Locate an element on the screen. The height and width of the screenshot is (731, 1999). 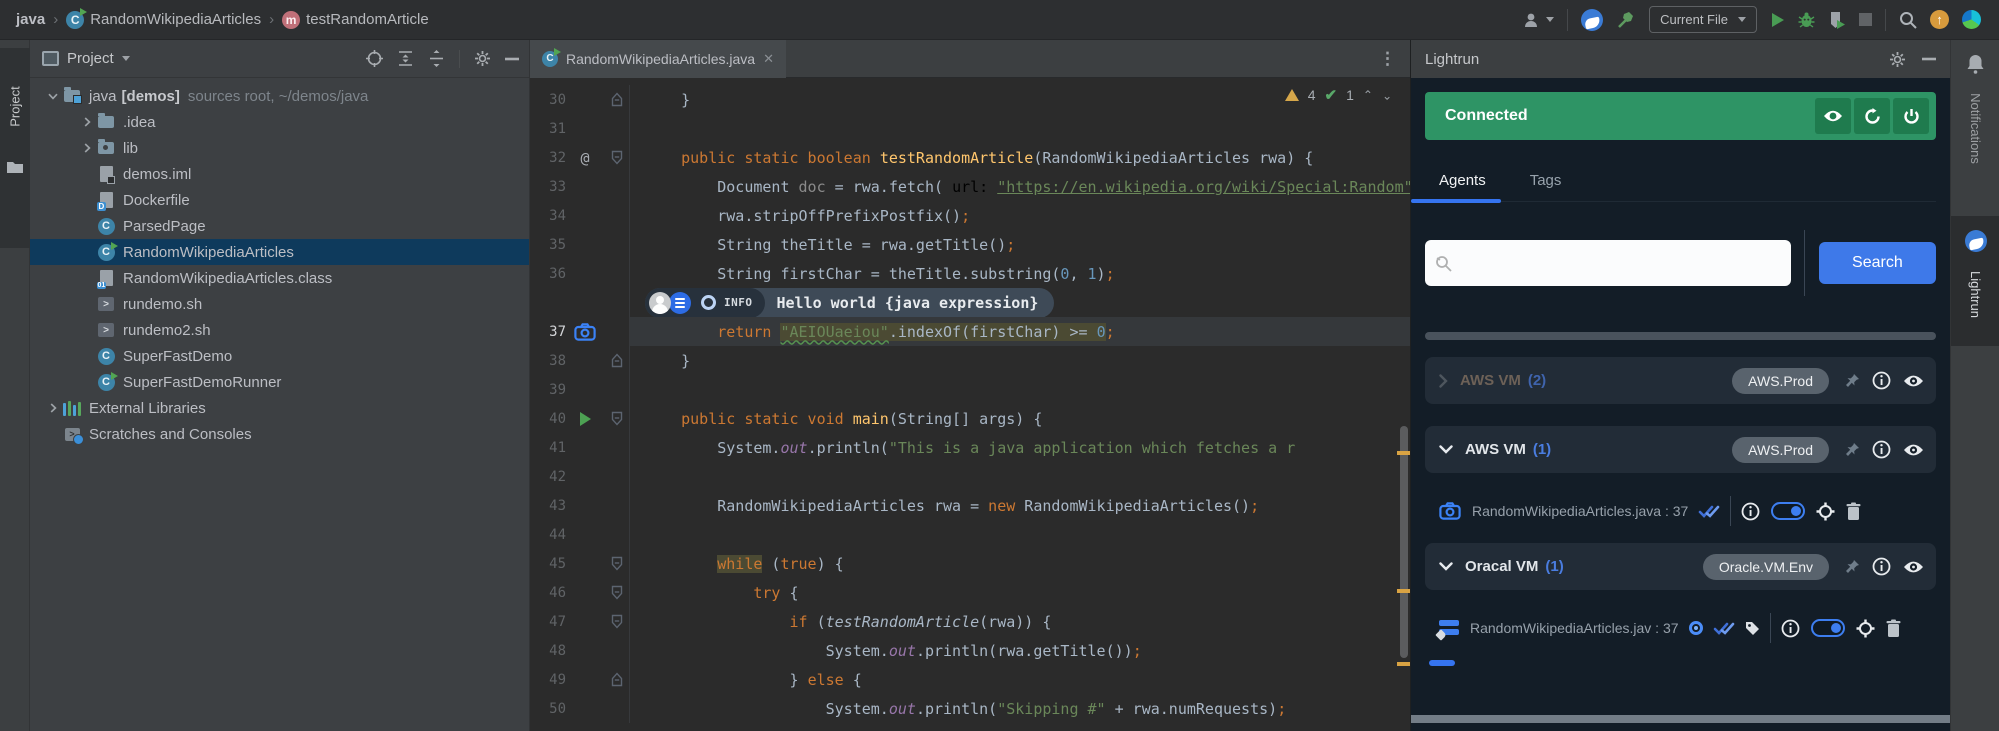
run-with-coverage-button is located at coordinates (1837, 20).